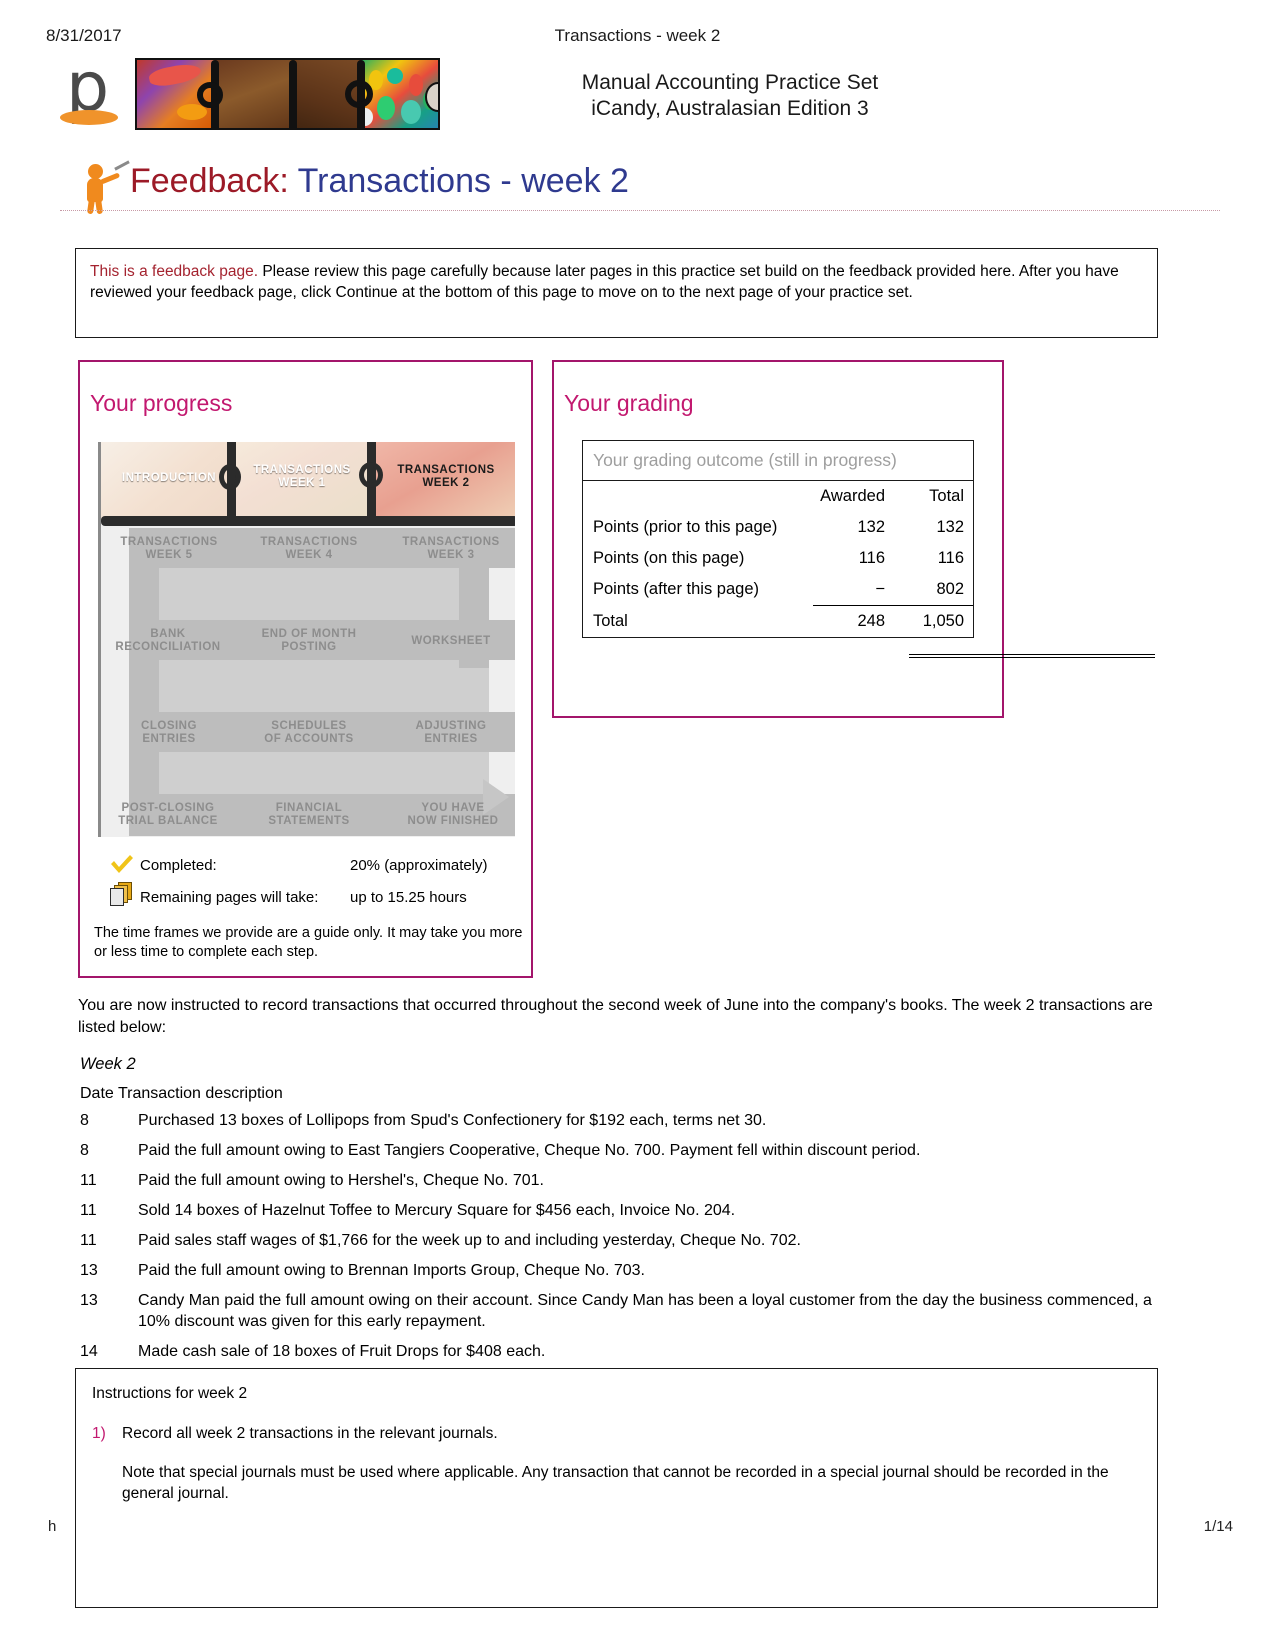 The width and height of the screenshot is (1275, 1650). I want to click on grading-row-prior-label: Points (prior to this page), so click(685, 527).